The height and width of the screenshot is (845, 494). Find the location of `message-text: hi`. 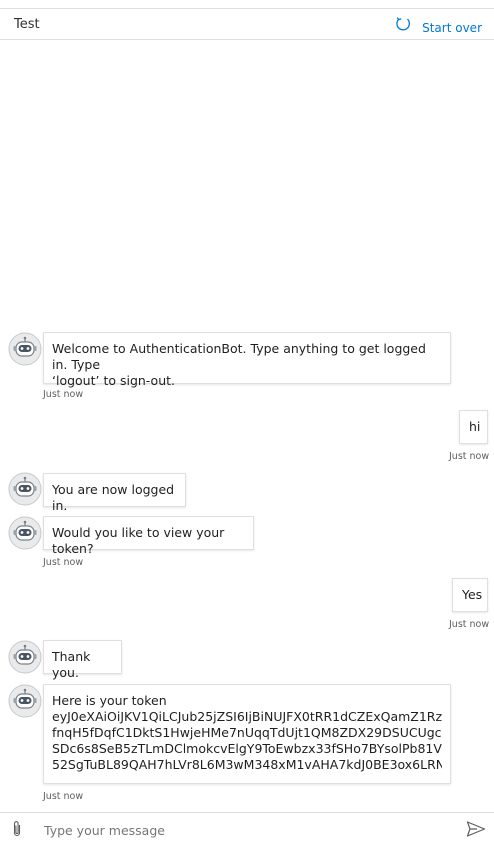

message-text: hi is located at coordinates (475, 426).